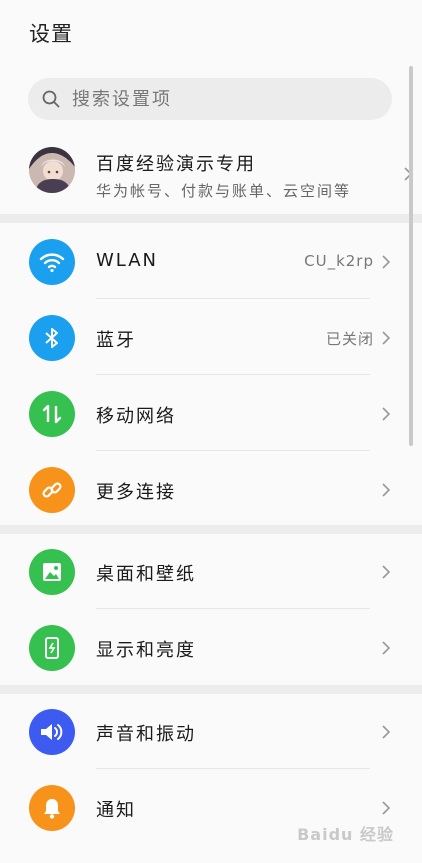  What do you see at coordinates (52, 338) in the screenshot?
I see `bluetooth-icon` at bounding box center [52, 338].